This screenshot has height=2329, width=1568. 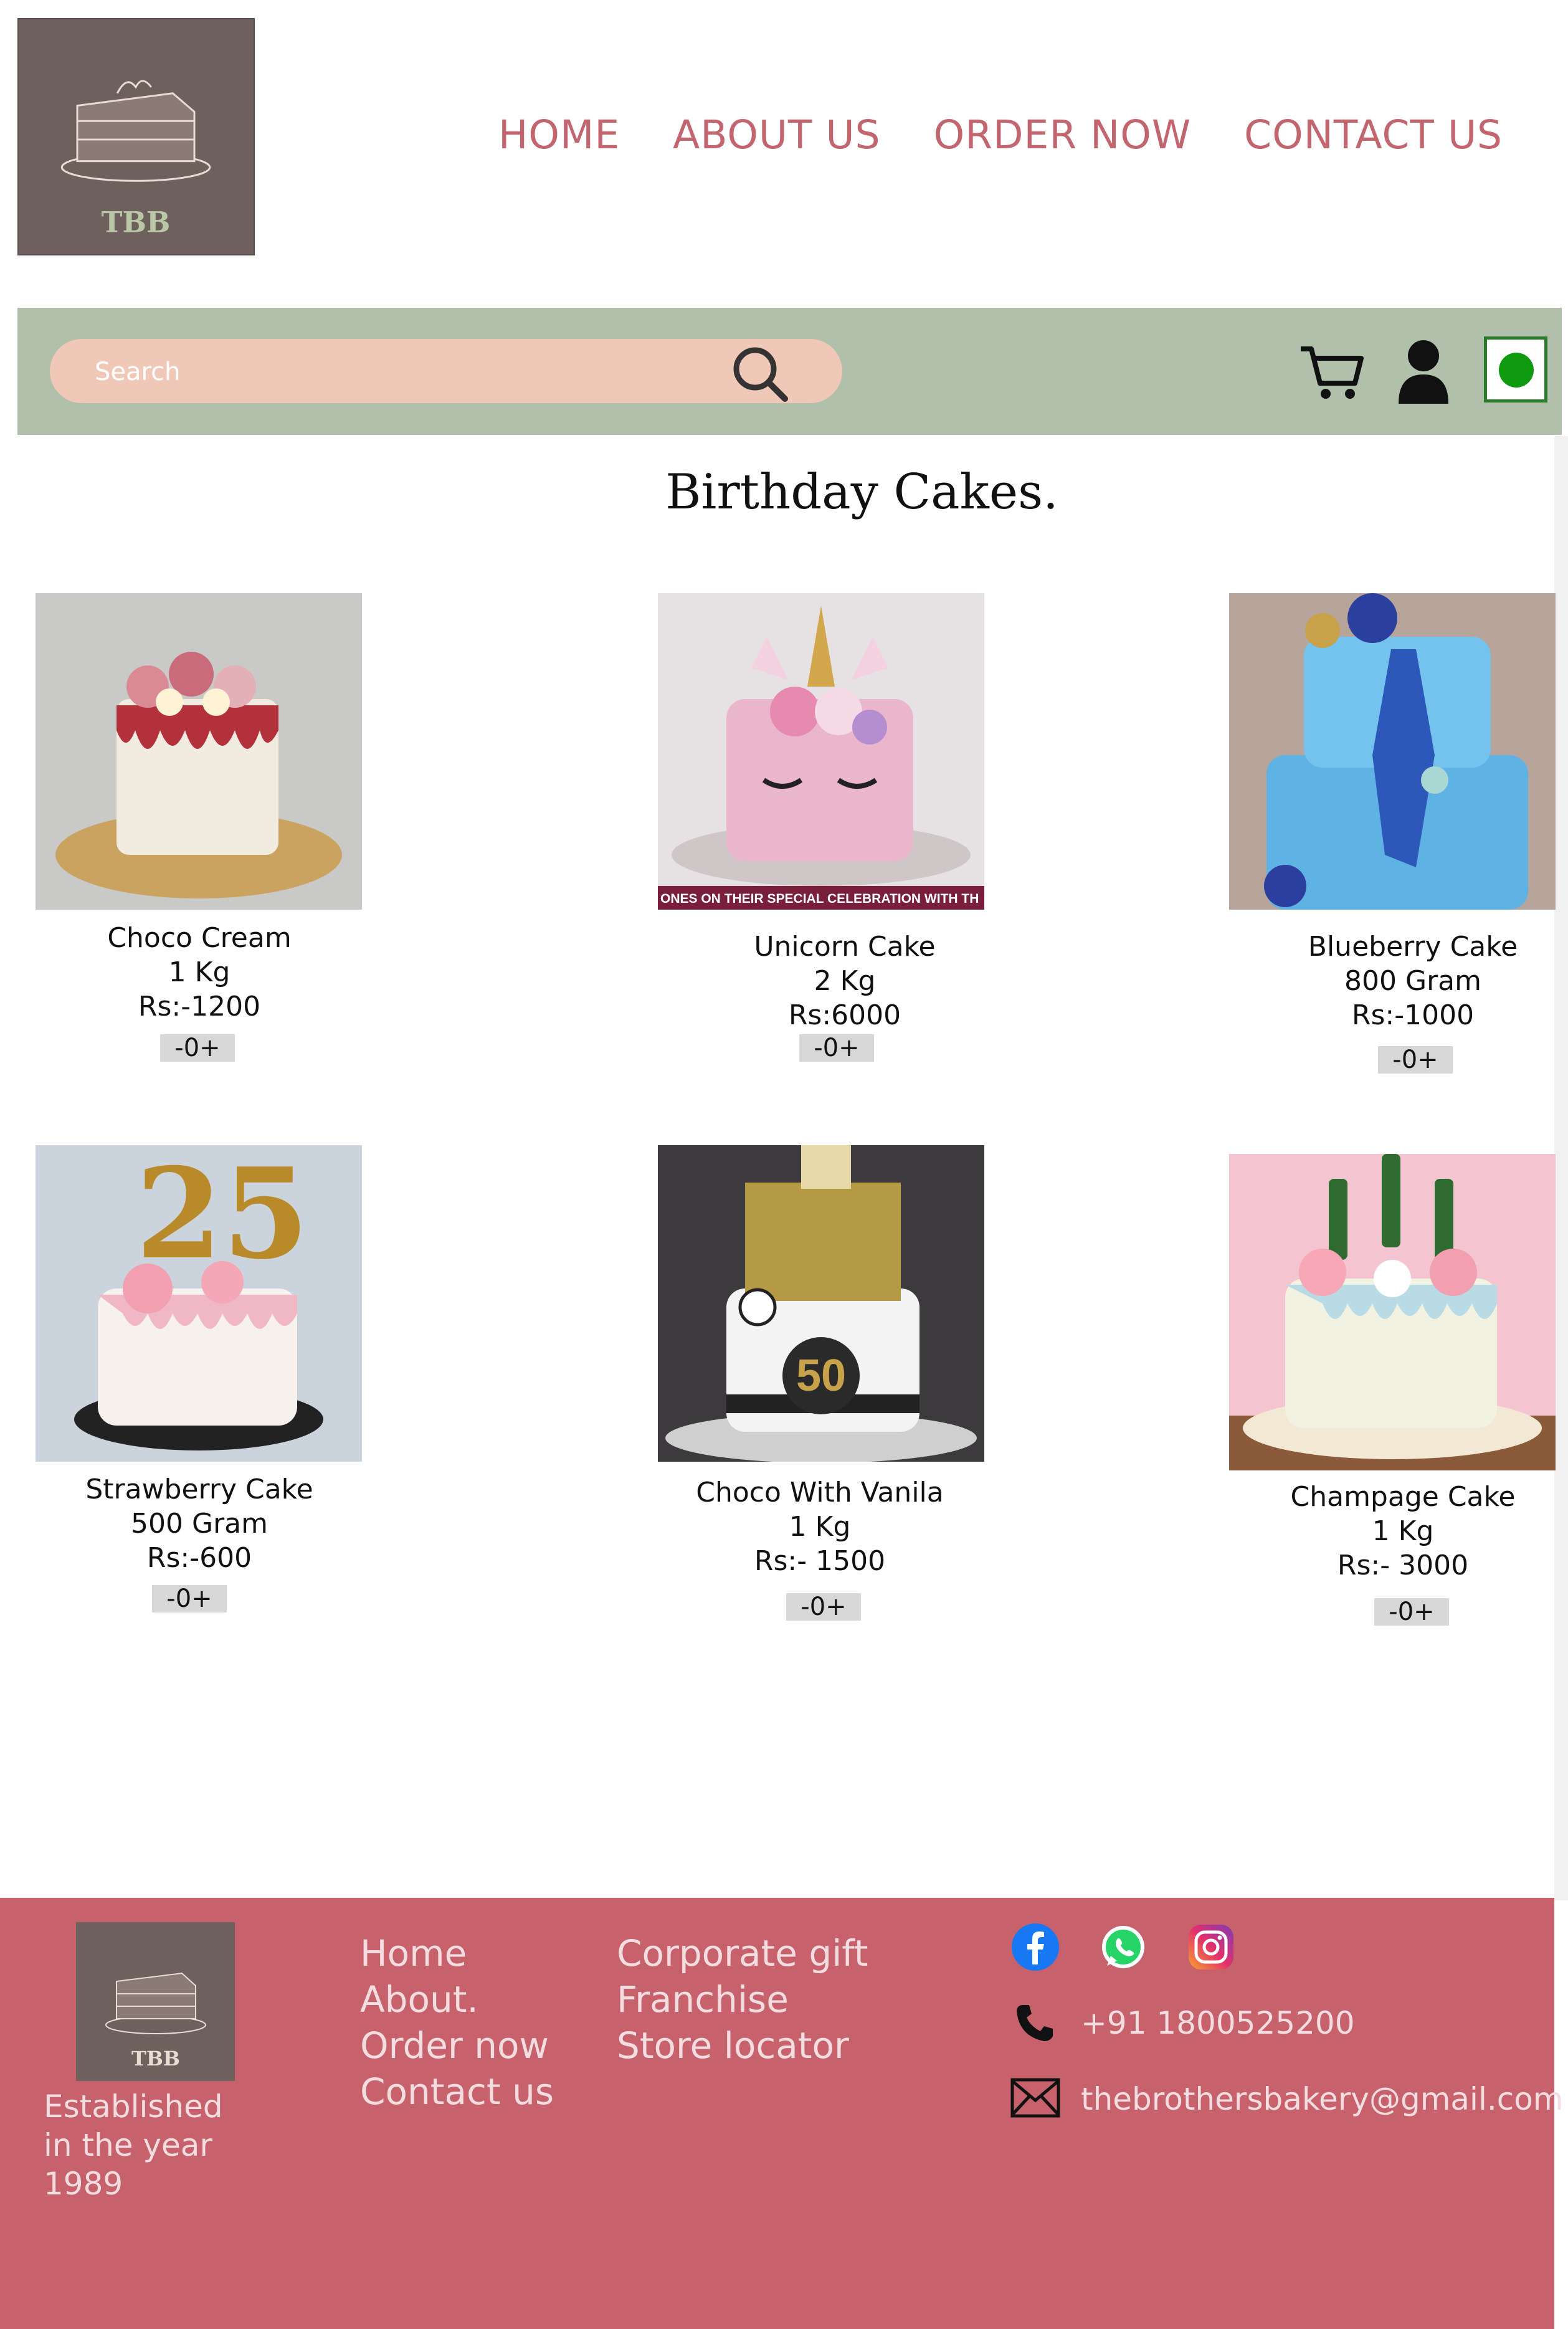 I want to click on product-price: Rs:- 1500, so click(x=820, y=1561).